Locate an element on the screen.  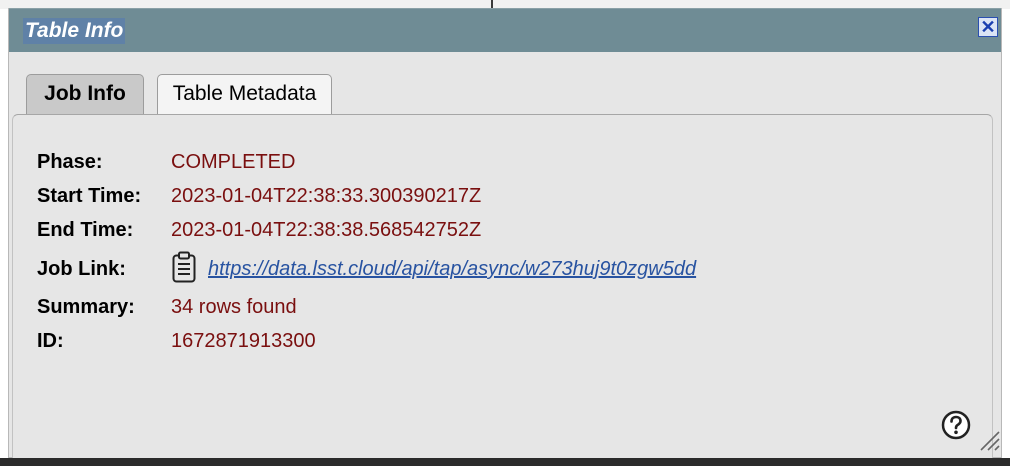
summary-label: Summary: is located at coordinates (86, 307).